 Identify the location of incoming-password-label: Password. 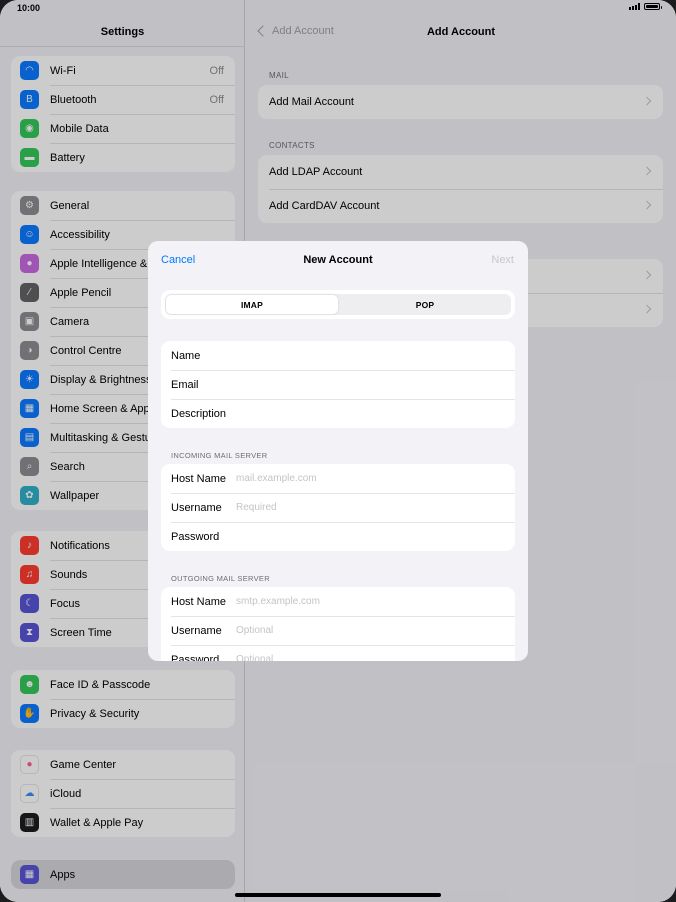
(195, 536).